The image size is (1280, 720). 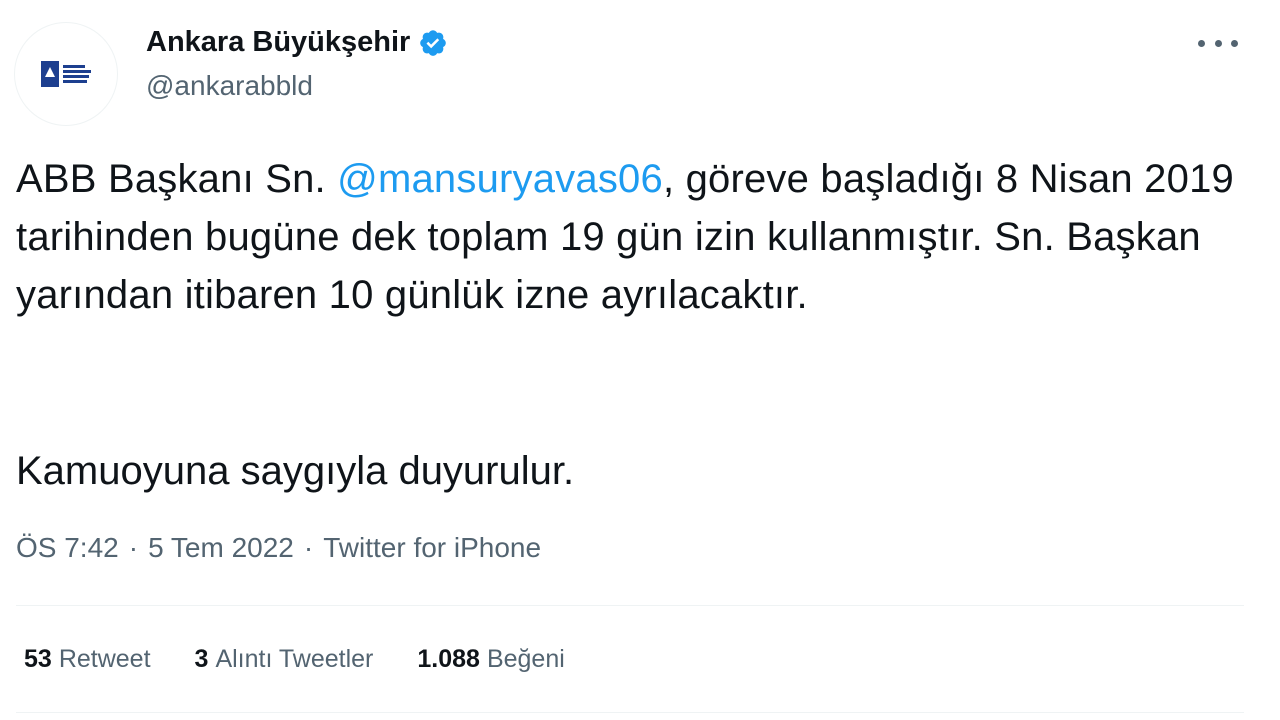 What do you see at coordinates (50, 74) in the screenshot?
I see `ankara-logo-icon` at bounding box center [50, 74].